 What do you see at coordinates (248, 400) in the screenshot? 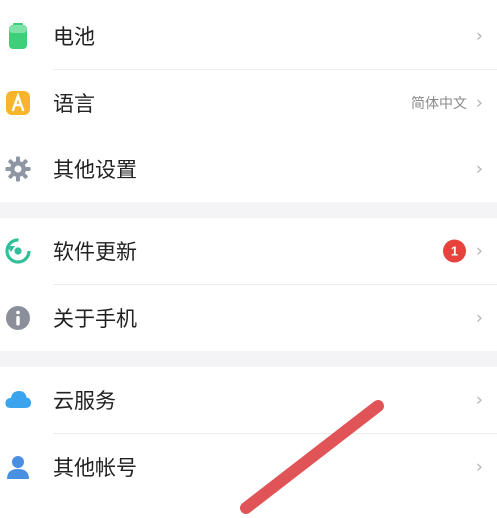
I see `settings-item-cloud-service: 云服务 ›` at bounding box center [248, 400].